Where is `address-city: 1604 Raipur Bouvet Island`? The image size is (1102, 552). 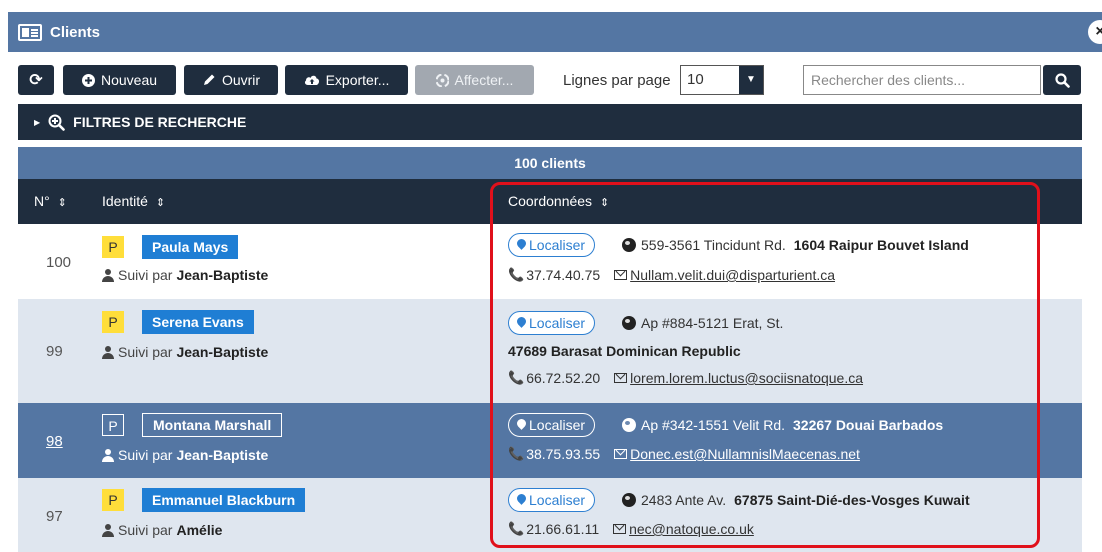 address-city: 1604 Raipur Bouvet Island is located at coordinates (881, 245).